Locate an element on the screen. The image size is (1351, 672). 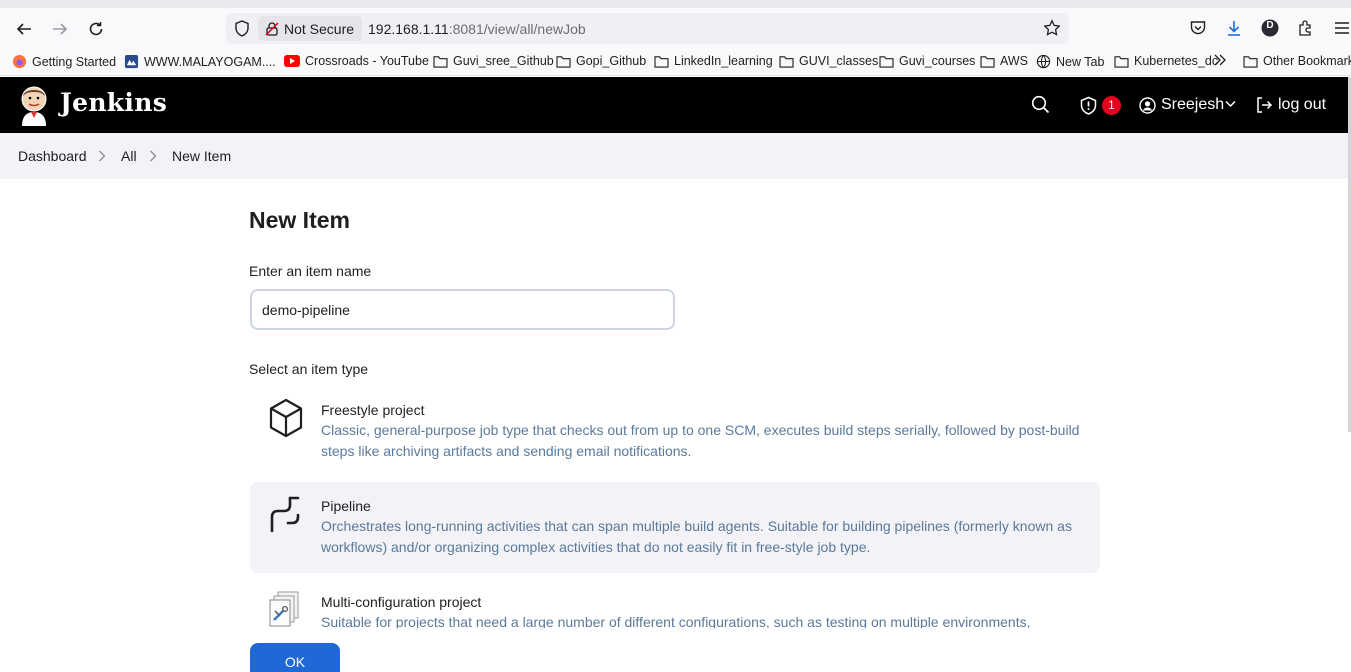
logout-link: log out is located at coordinates (1302, 105).